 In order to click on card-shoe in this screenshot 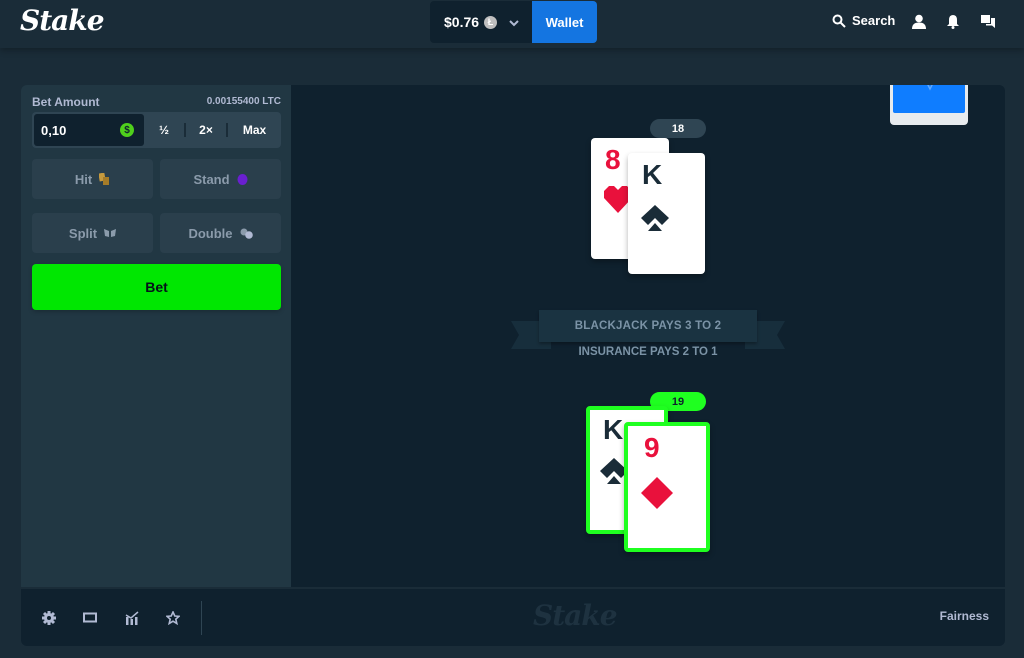, I will do `click(929, 105)`.